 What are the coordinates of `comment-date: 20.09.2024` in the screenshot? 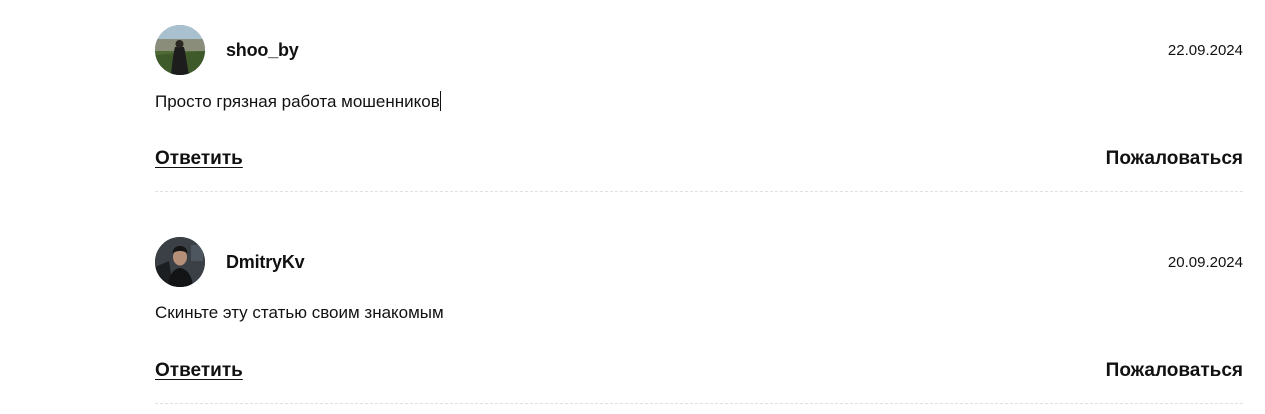 It's located at (1205, 262).